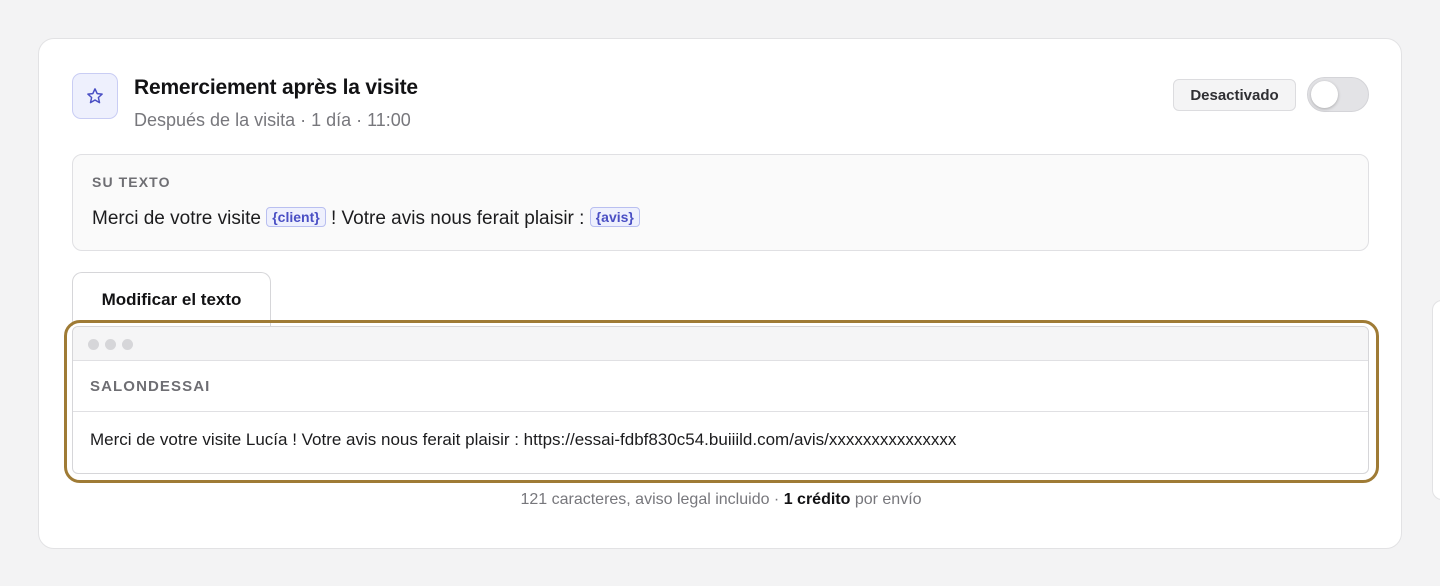  What do you see at coordinates (272, 120) in the screenshot?
I see `automation-schedule: Después de la visita · 1 día · 11:00` at bounding box center [272, 120].